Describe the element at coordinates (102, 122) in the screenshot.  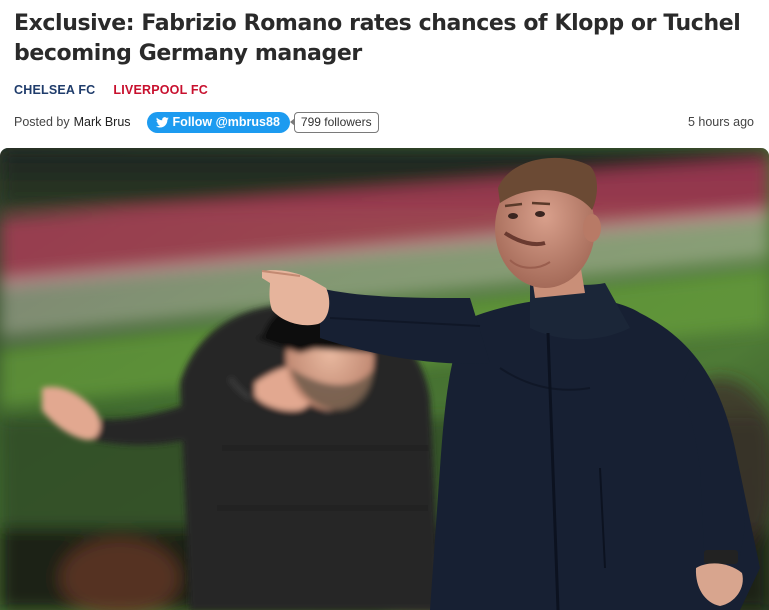
I see `author-name: Mark Brus` at that location.